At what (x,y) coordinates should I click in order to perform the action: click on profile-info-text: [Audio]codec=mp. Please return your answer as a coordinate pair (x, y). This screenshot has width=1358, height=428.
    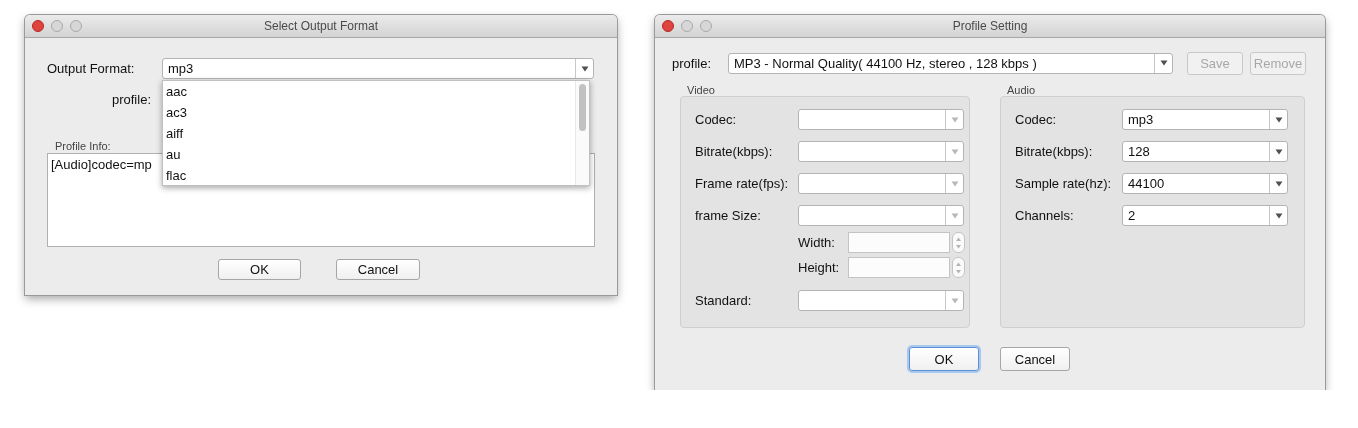
    Looking at the image, I should click on (101, 164).